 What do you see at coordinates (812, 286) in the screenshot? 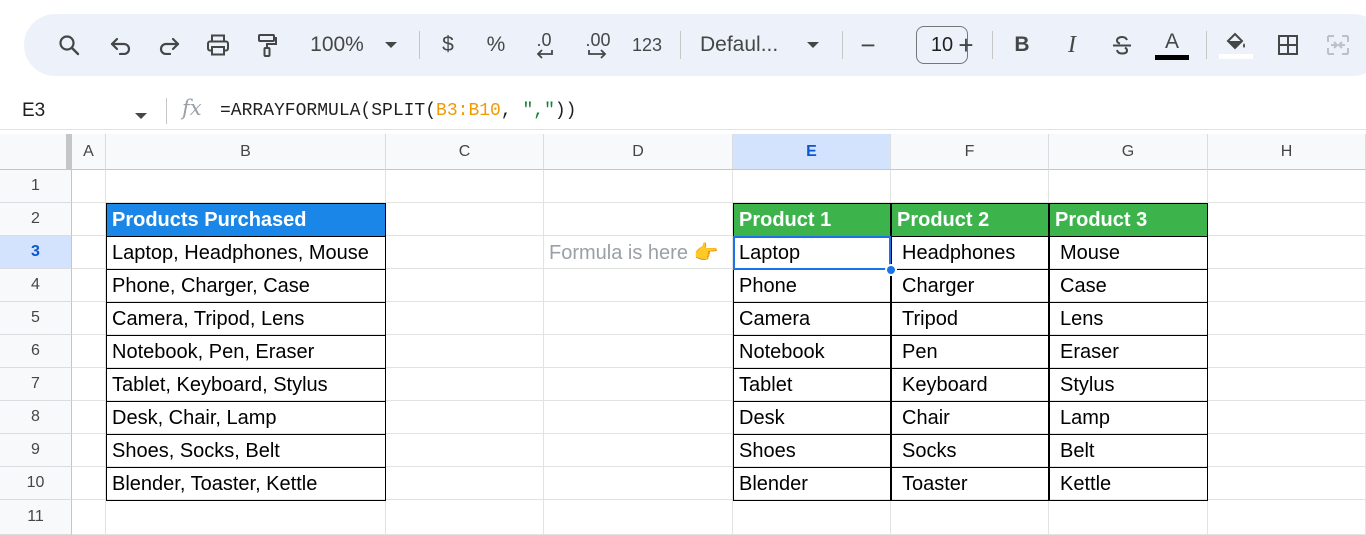
I see `cell-e4: Phone` at bounding box center [812, 286].